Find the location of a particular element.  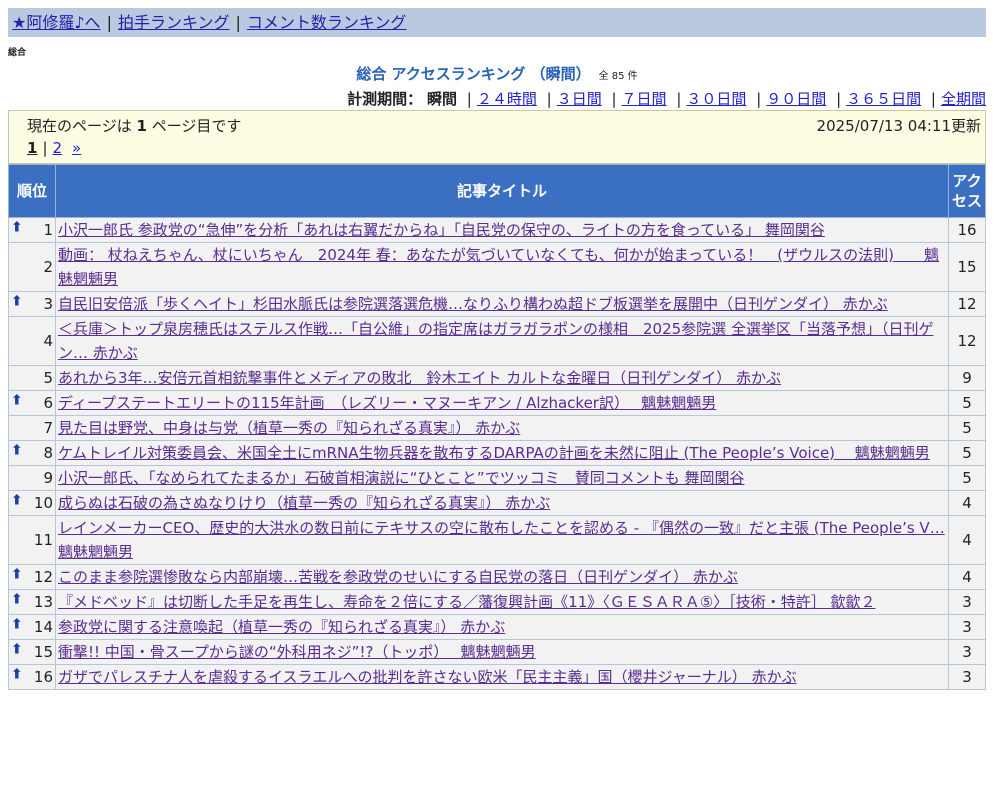

table-header-row: 順位 記事タイトル アクセス is located at coordinates (497, 191).